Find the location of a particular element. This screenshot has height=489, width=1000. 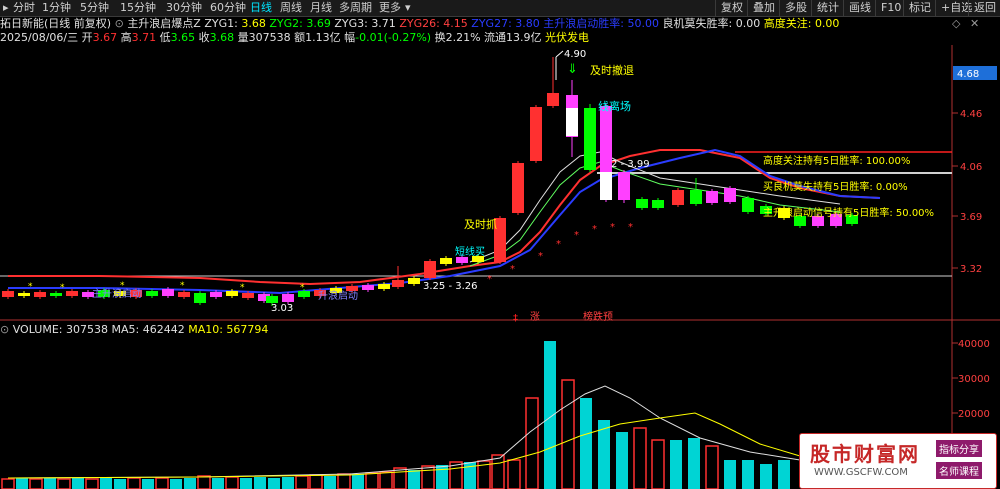

gaodu-stat: 高度关注持有5日胜率: 100.00% is located at coordinates (836, 160).